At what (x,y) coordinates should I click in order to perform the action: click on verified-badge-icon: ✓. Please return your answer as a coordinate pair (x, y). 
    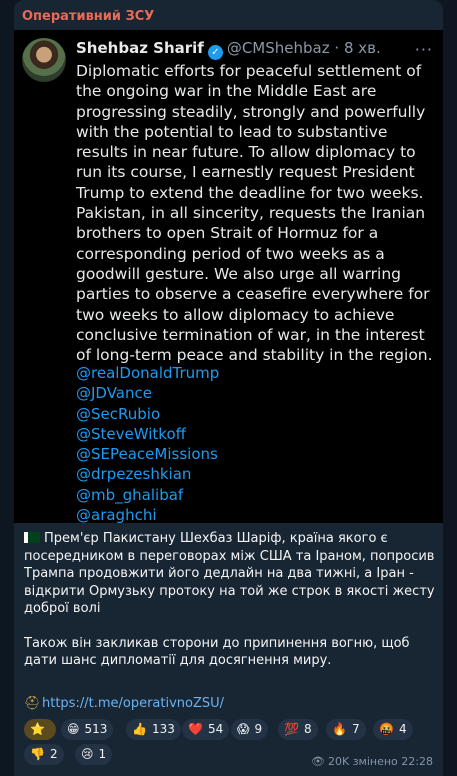
    Looking at the image, I should click on (215, 52).